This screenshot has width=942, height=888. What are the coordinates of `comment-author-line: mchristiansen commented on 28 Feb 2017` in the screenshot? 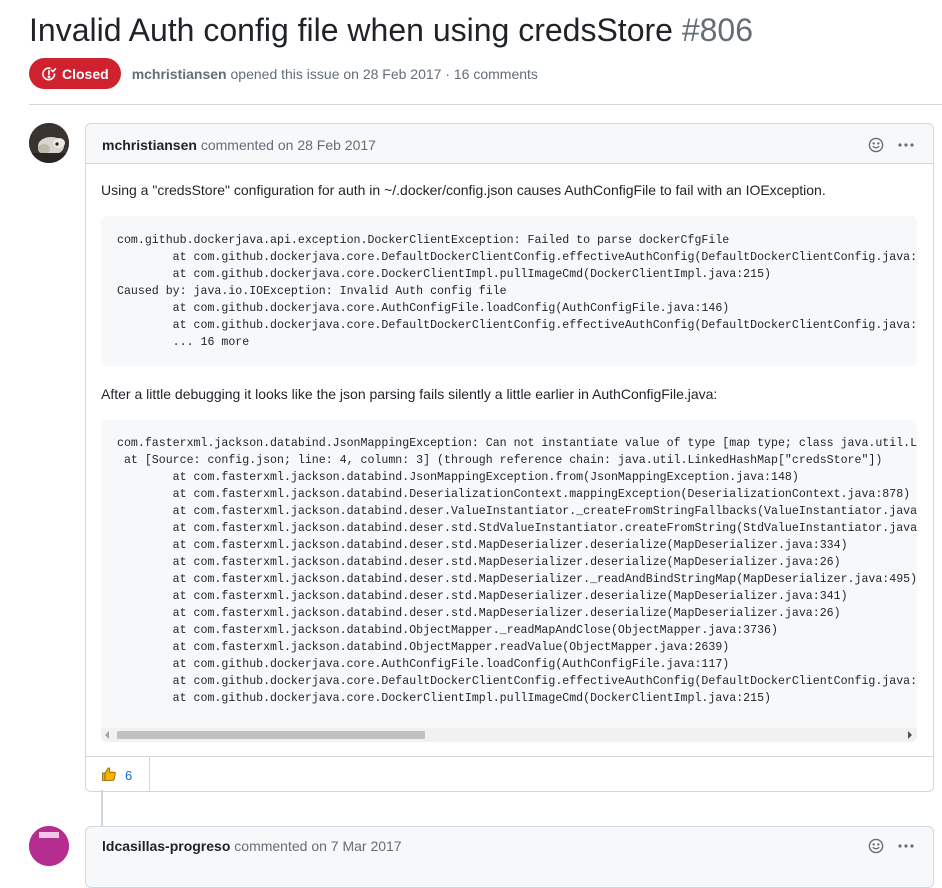 It's located at (239, 145).